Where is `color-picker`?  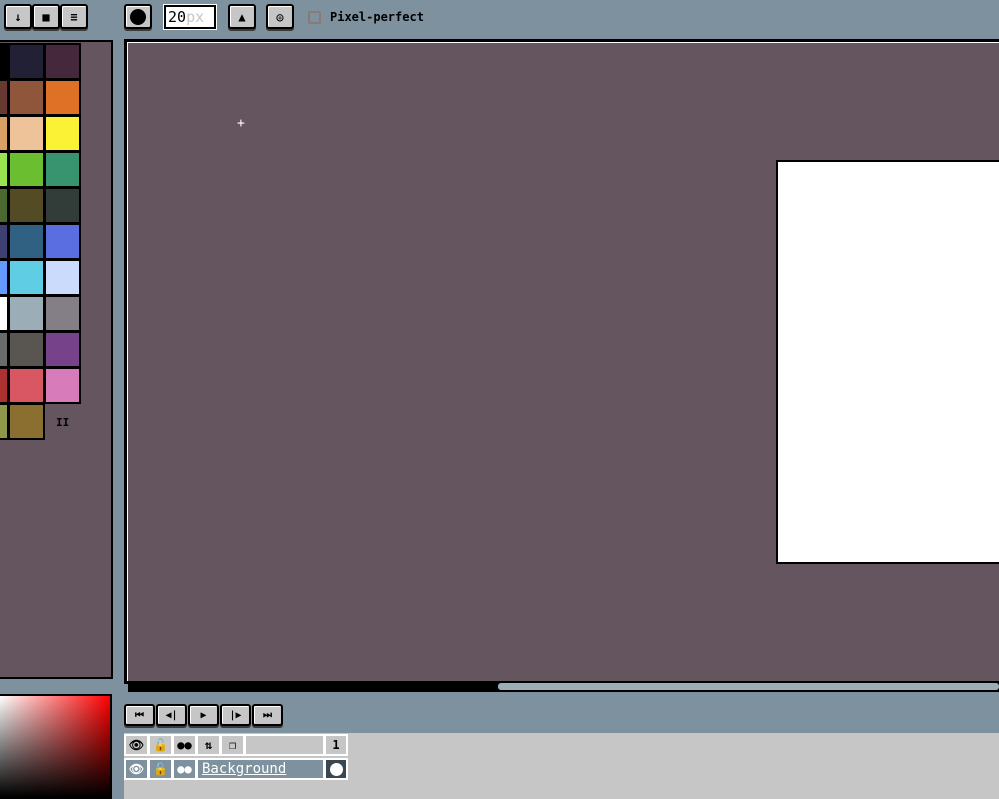
color-picker is located at coordinates (56, 746).